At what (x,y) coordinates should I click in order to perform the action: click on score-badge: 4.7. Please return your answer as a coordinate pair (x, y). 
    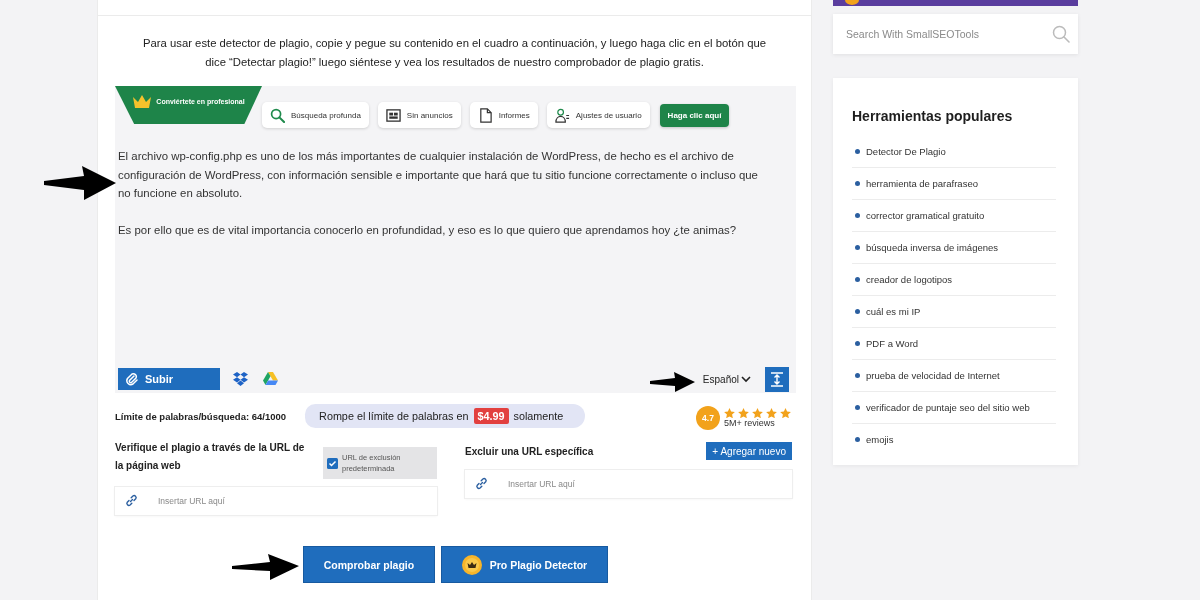
    Looking at the image, I should click on (708, 418).